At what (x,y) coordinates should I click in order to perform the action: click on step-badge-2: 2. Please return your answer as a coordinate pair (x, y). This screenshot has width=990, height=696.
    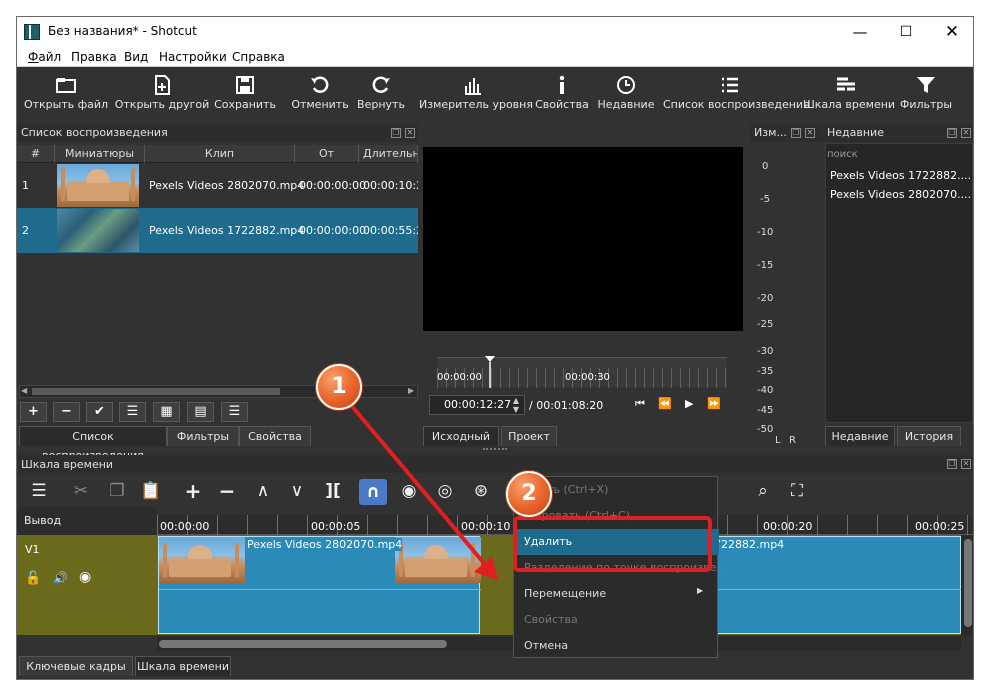
    Looking at the image, I should click on (529, 494).